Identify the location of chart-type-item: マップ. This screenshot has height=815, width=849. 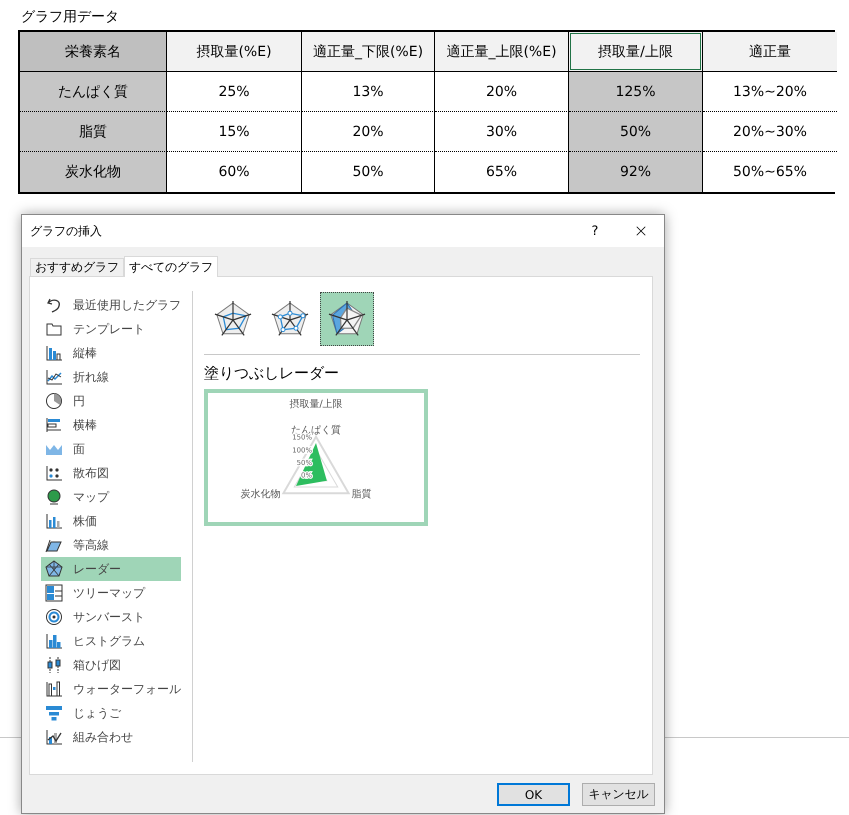
(111, 497).